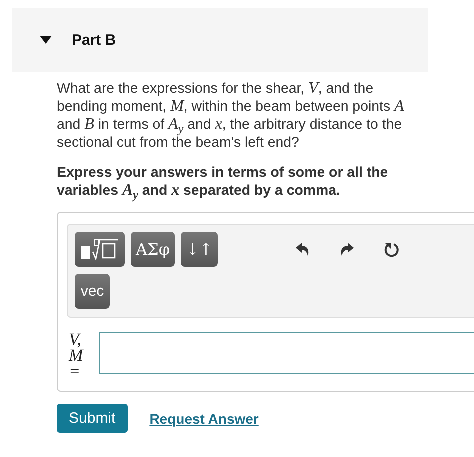 This screenshot has width=474, height=457. I want to click on root-template-icon, so click(100, 249).